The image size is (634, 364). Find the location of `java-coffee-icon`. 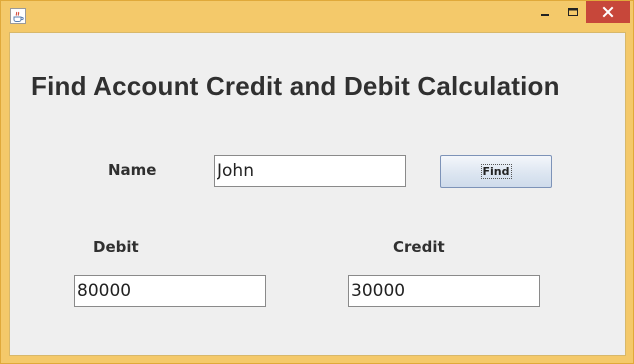

java-coffee-icon is located at coordinates (18, 16).